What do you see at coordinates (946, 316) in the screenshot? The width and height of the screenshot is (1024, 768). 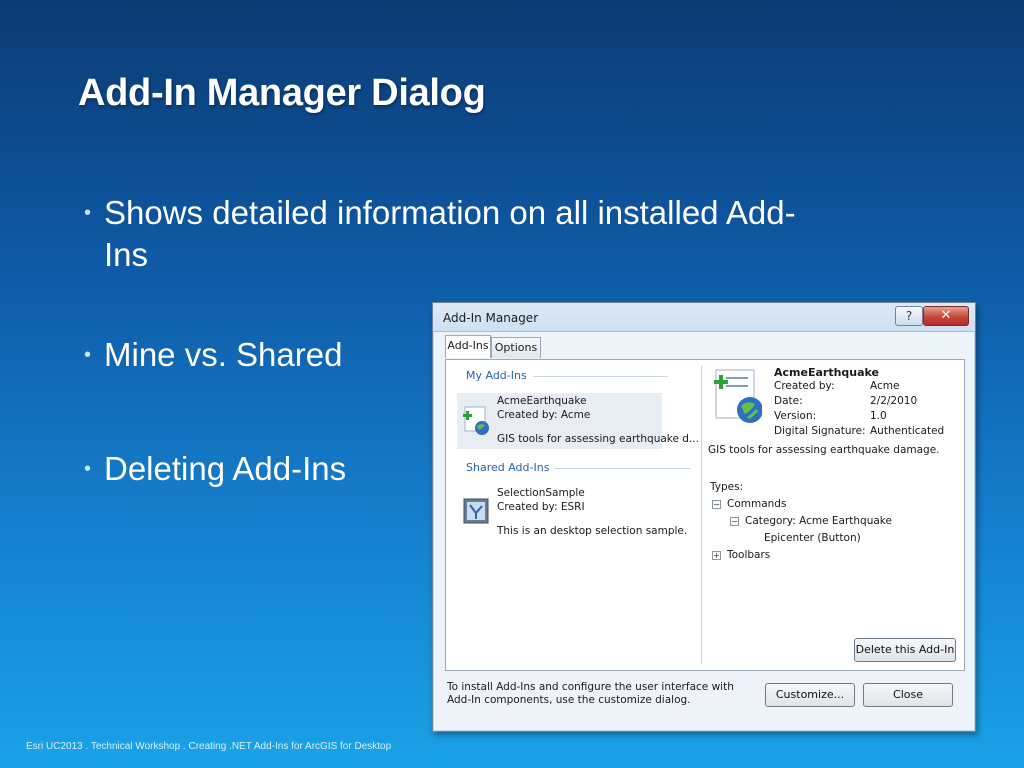 I see `close-icon: ✕` at bounding box center [946, 316].